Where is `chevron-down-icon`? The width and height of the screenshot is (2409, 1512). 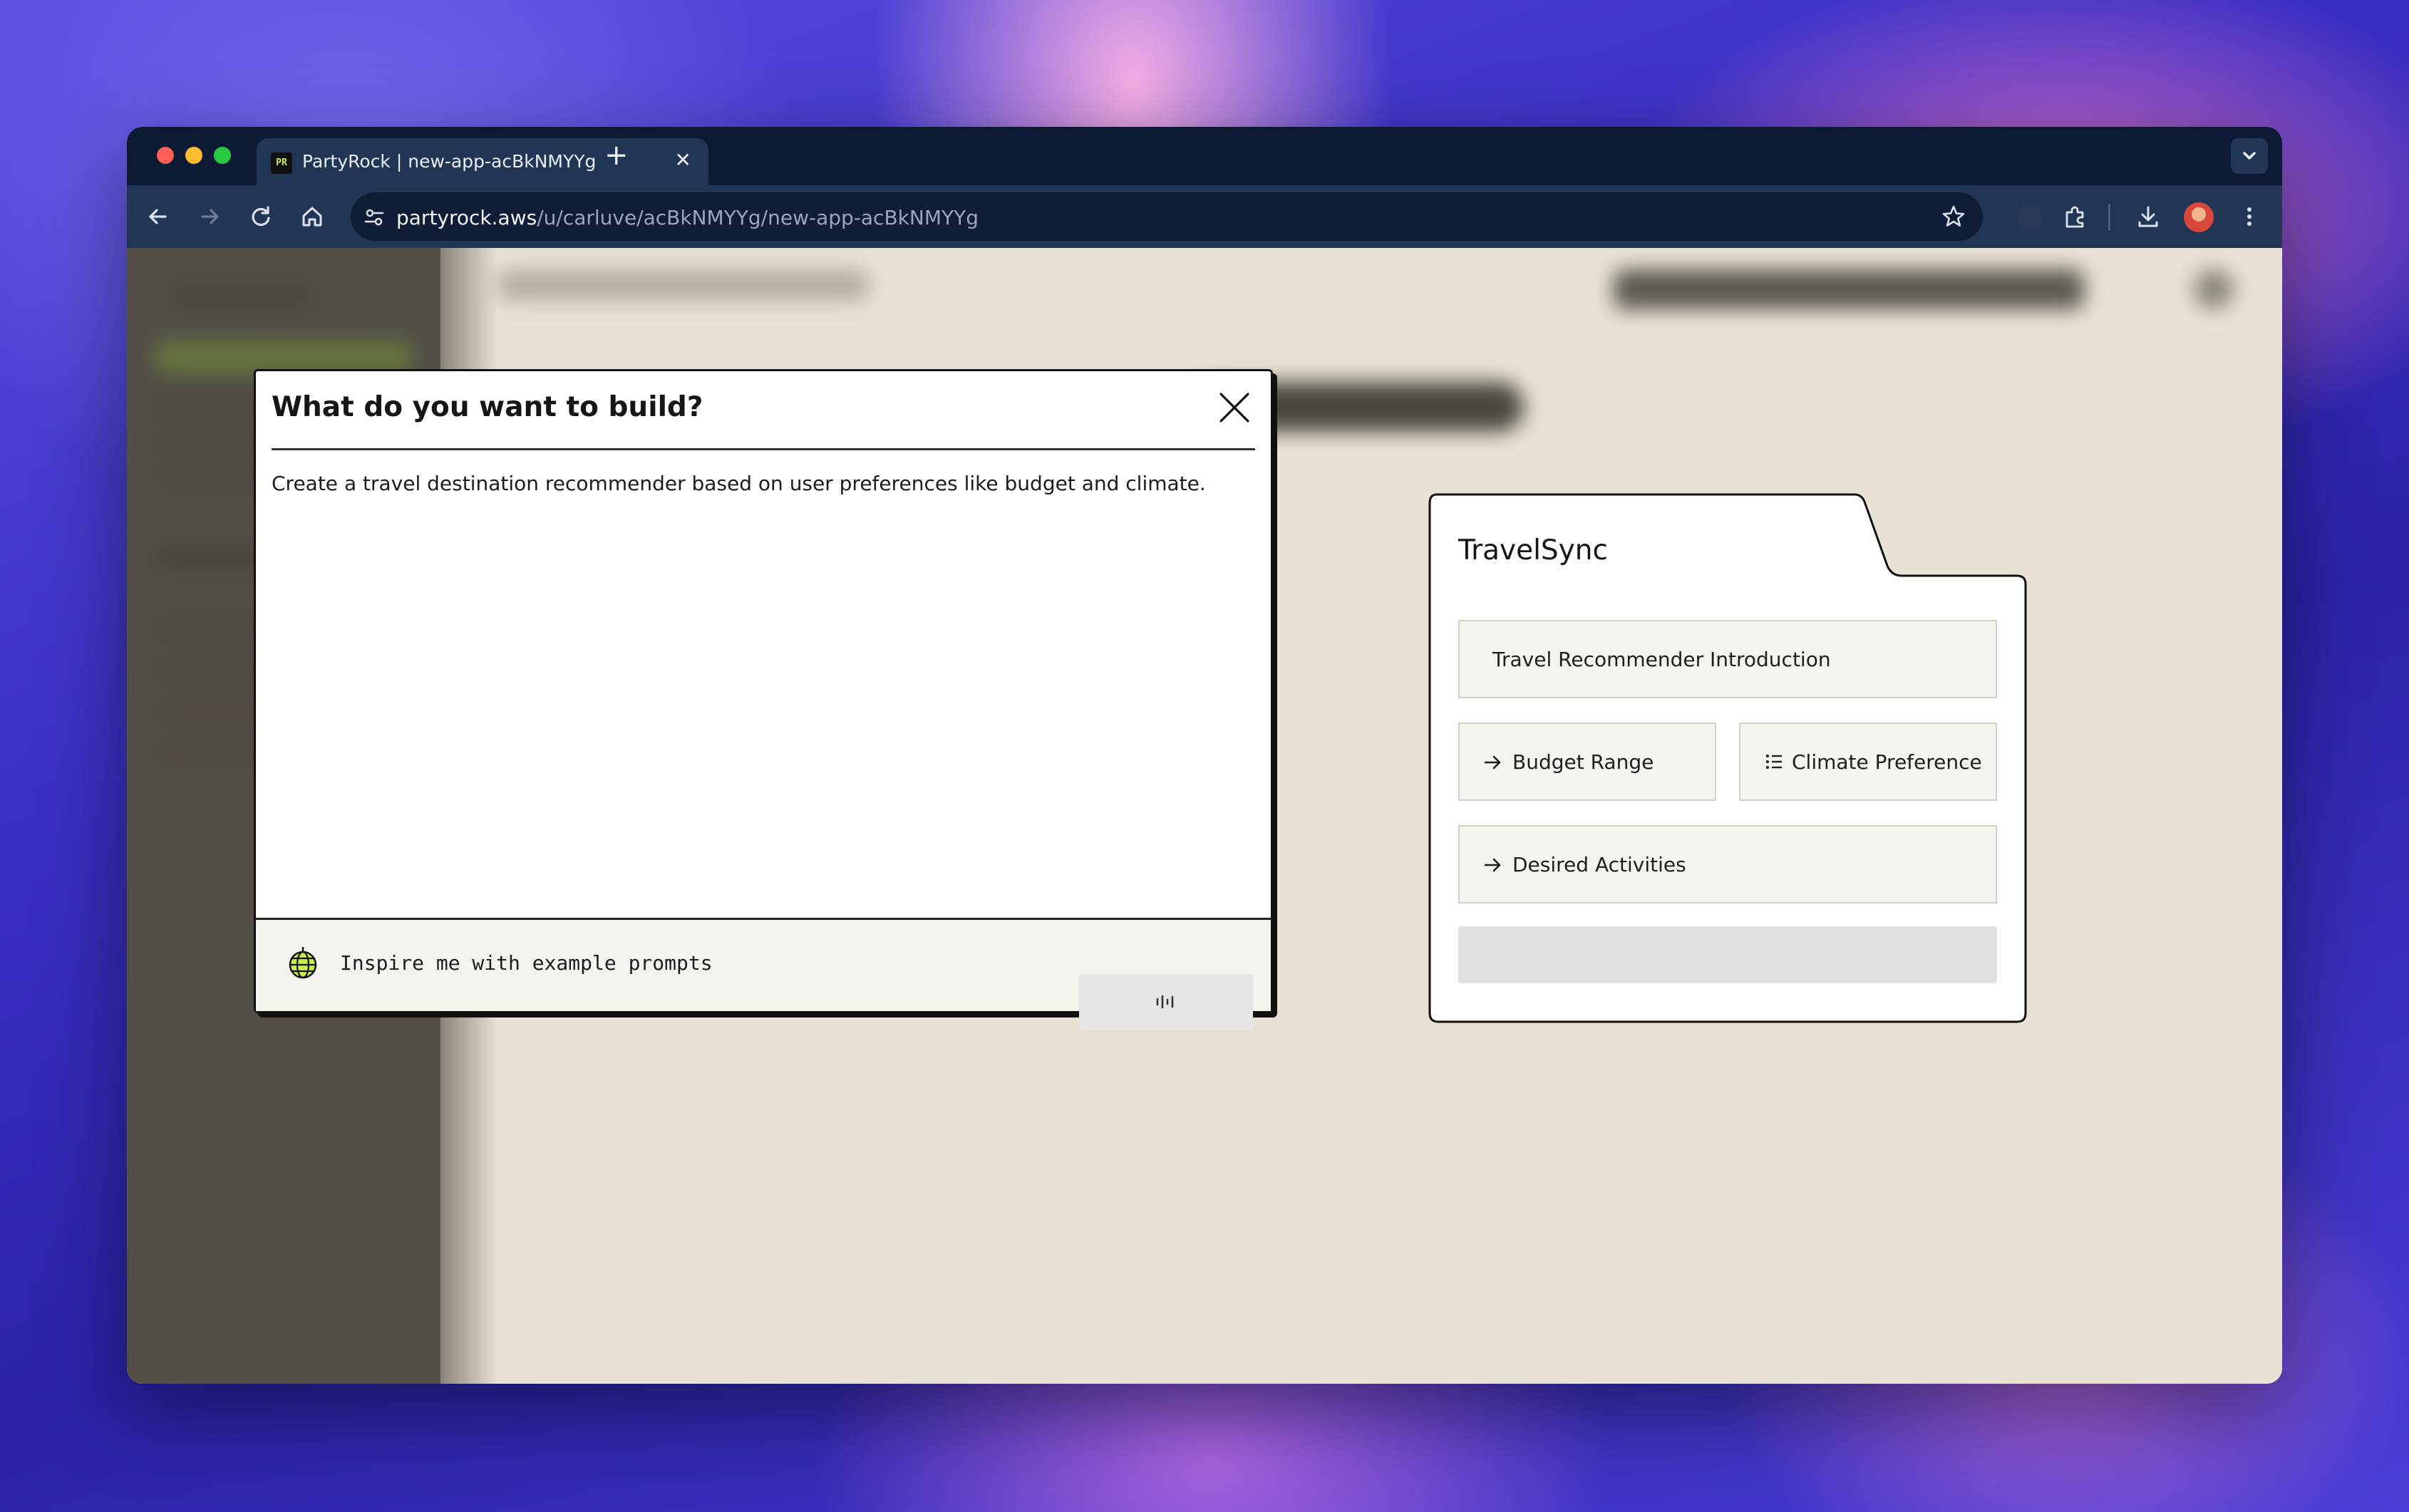
chevron-down-icon is located at coordinates (2249, 156).